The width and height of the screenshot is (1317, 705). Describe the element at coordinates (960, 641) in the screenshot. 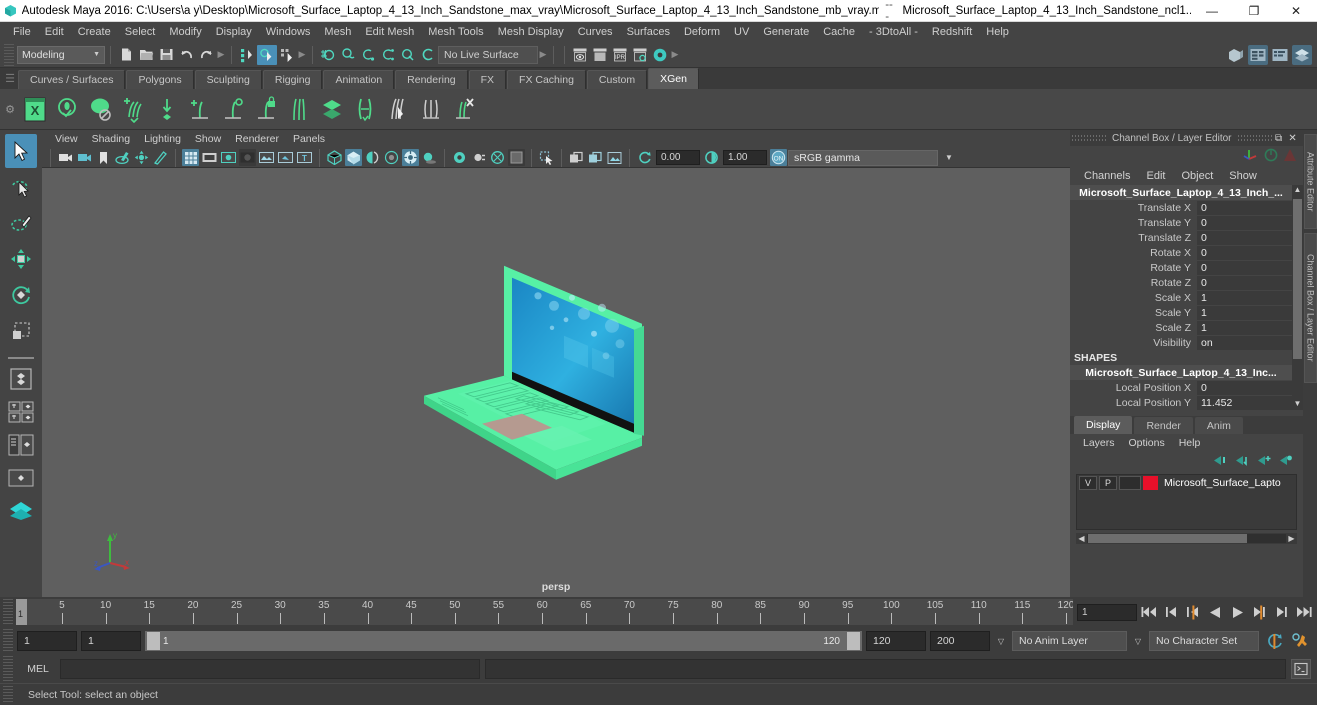

I see `animation-end-time-field: 200` at that location.